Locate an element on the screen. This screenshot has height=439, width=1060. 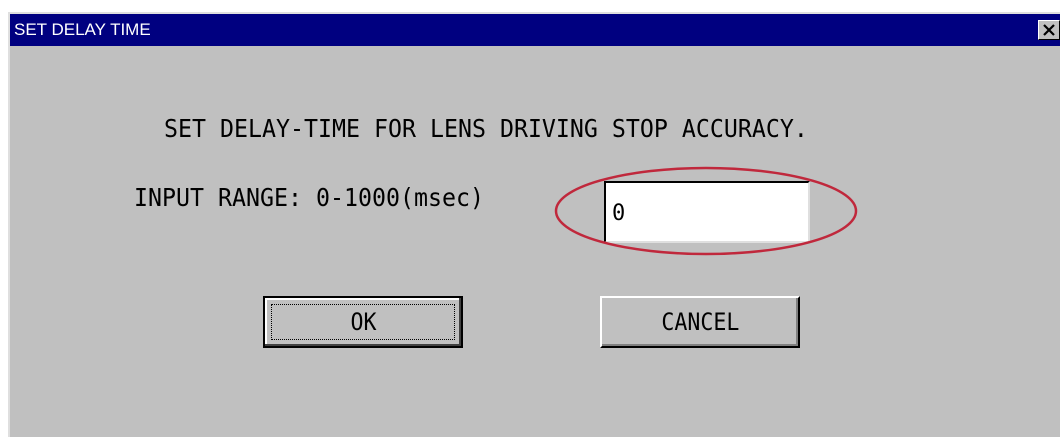
delay-time-input is located at coordinates (707, 212).